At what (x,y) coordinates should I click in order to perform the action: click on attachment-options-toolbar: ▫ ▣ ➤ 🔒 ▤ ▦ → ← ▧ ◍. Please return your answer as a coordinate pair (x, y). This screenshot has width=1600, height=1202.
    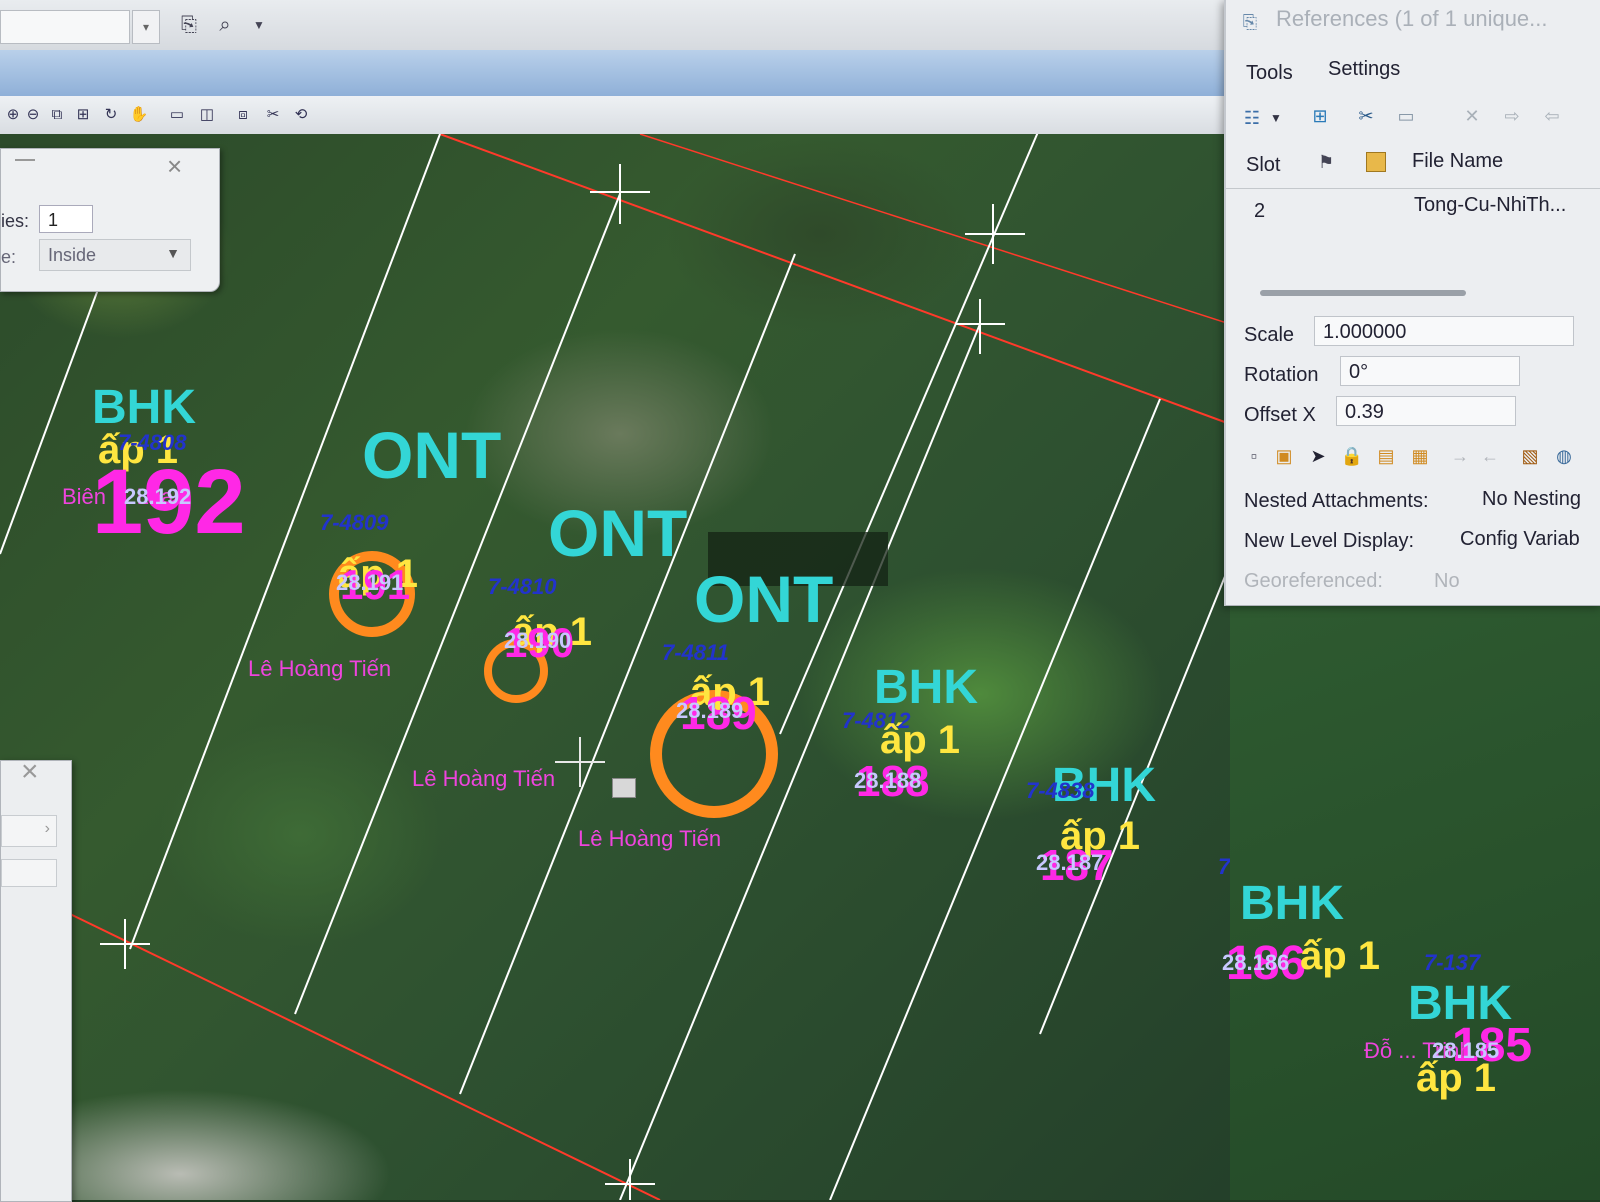
    Looking at the image, I should click on (1420, 456).